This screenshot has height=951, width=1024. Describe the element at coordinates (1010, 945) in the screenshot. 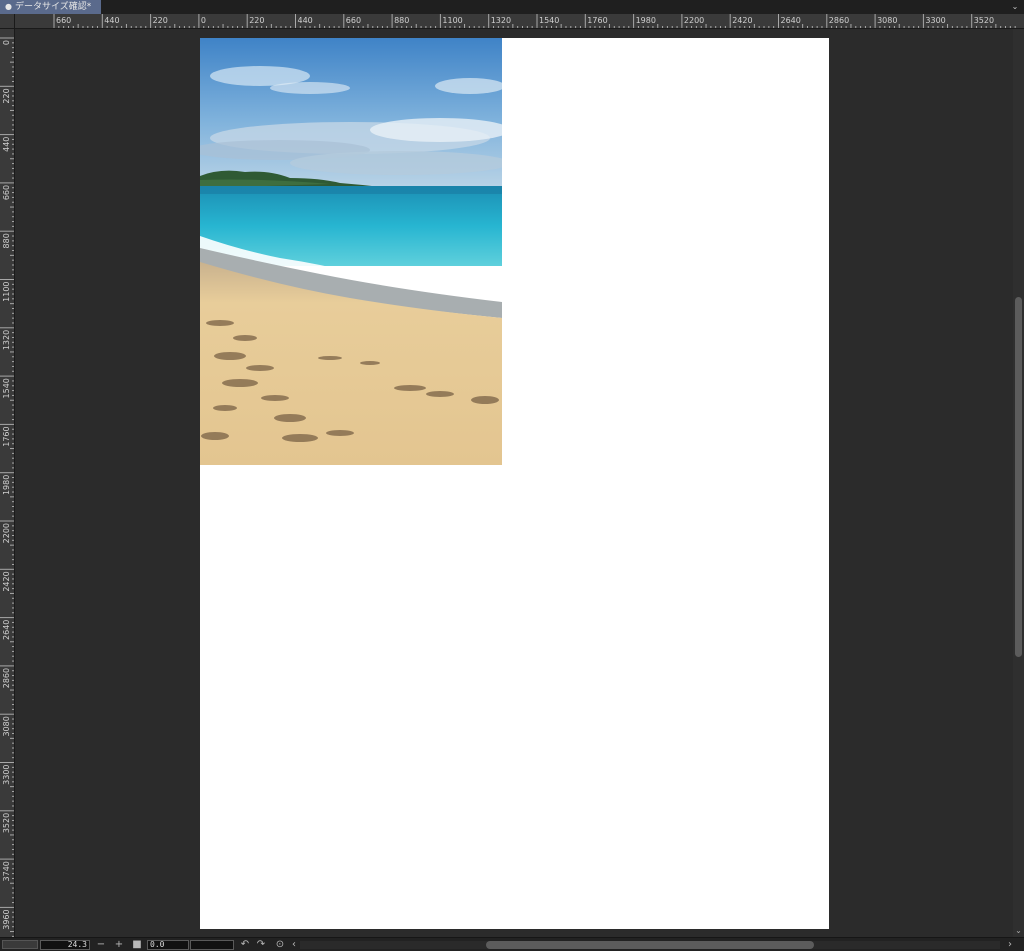

I see `scroll-right-icon: ›` at that location.